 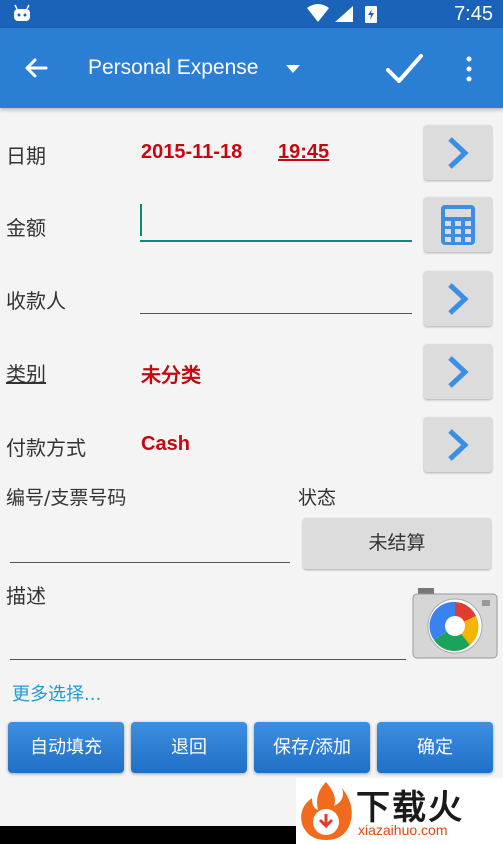 I want to click on category-label: 类别, so click(x=26, y=372).